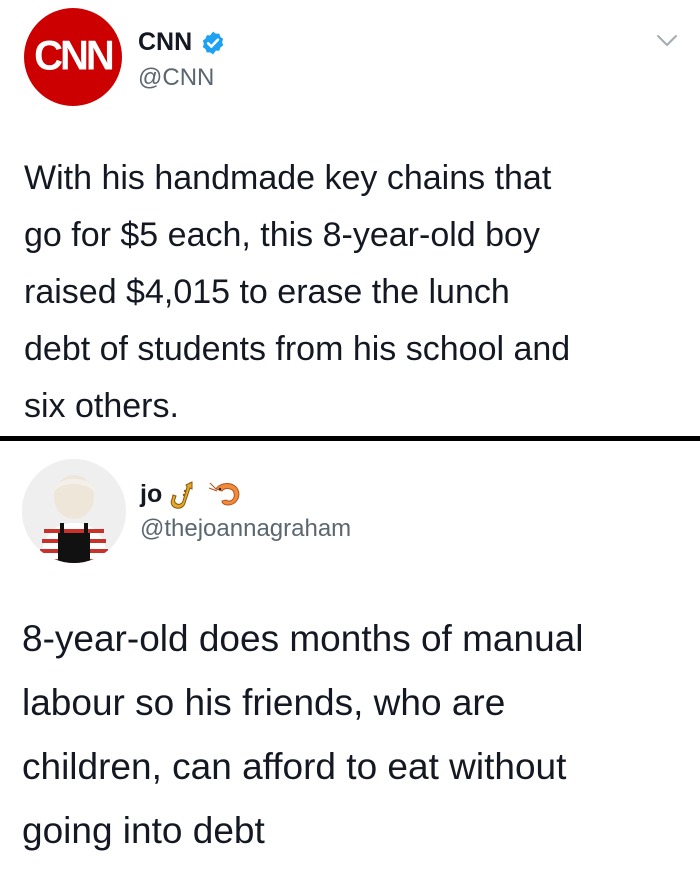  Describe the element at coordinates (181, 495) in the screenshot. I see `saxophone-icon` at that location.